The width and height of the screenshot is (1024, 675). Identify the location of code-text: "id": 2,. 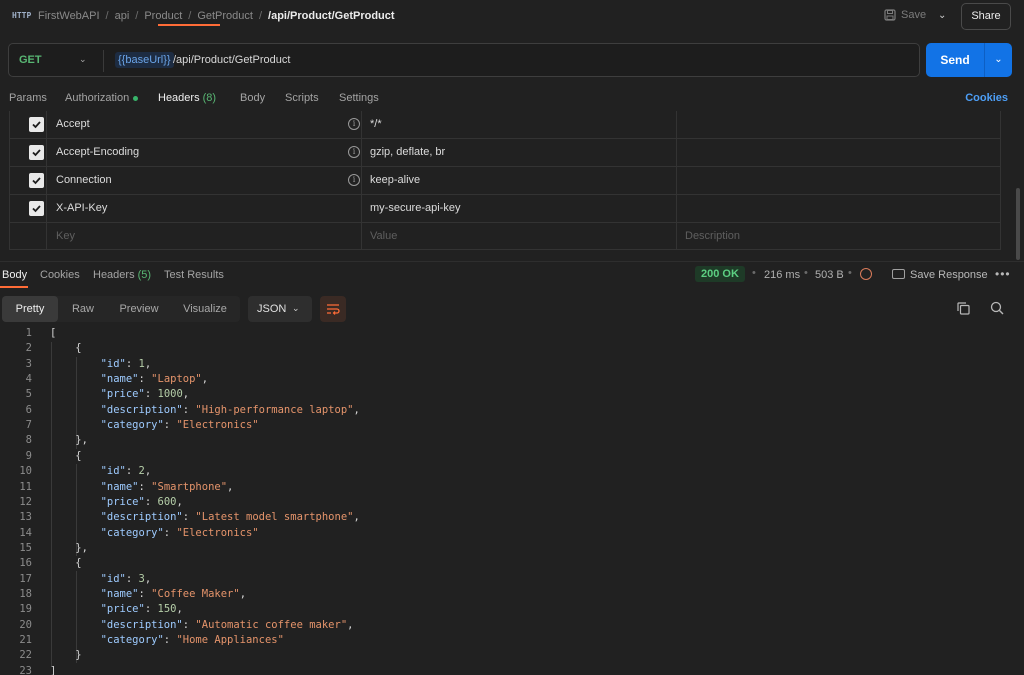
(126, 471).